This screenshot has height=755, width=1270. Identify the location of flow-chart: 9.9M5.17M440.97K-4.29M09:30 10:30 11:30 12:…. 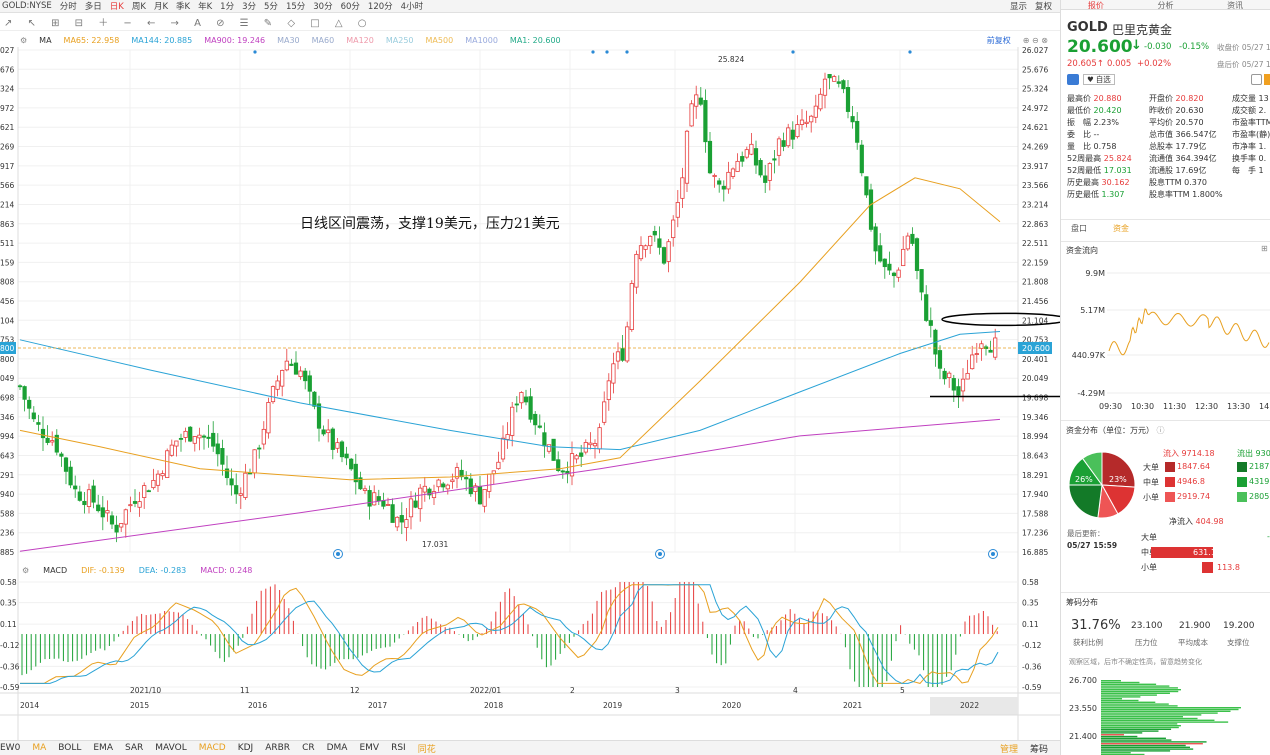
(1165, 336).